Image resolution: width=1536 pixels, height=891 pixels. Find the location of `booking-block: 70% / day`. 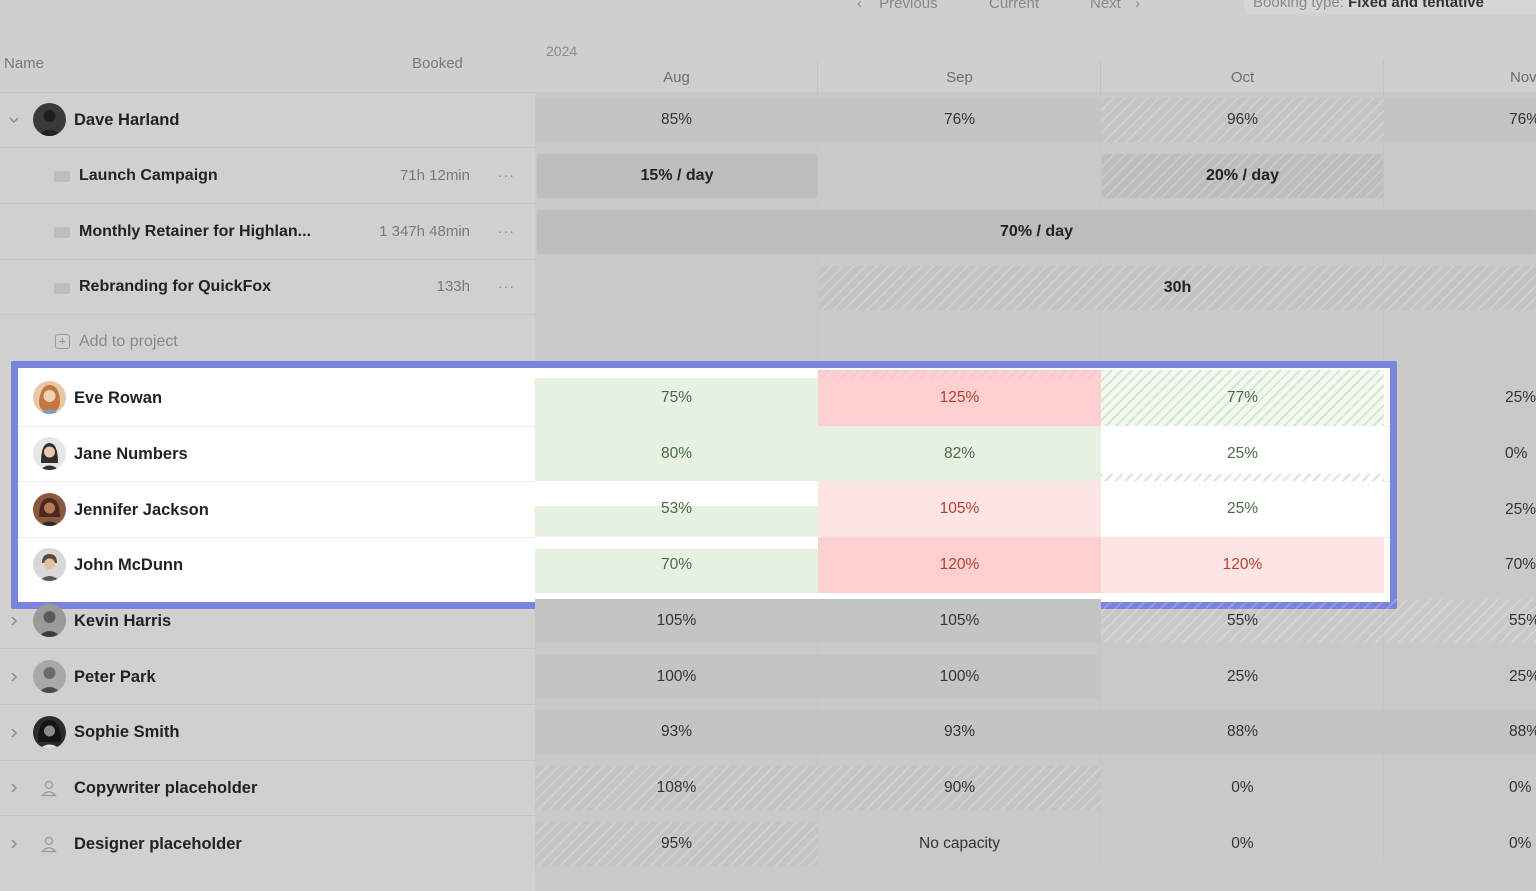

booking-block: 70% / day is located at coordinates (1036, 232).